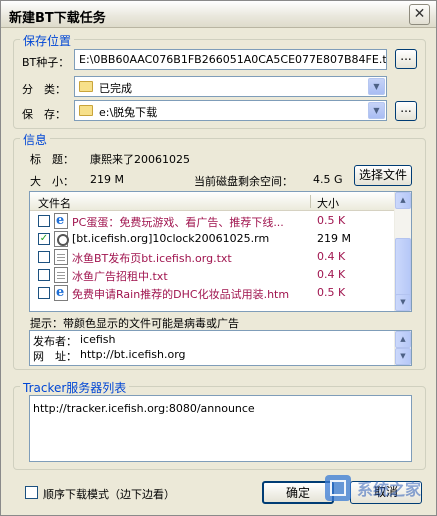  Describe the element at coordinates (47, 40) in the screenshot. I see `save-location-legend: 保存位置` at that location.